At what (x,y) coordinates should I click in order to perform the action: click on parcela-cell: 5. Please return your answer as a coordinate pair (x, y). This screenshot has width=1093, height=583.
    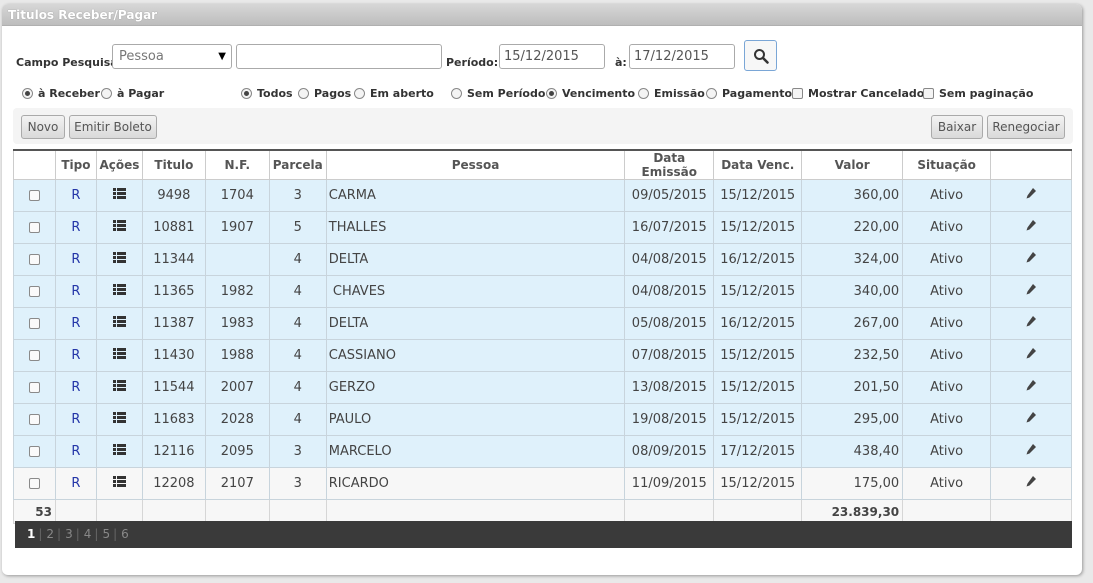
    Looking at the image, I should click on (297, 227).